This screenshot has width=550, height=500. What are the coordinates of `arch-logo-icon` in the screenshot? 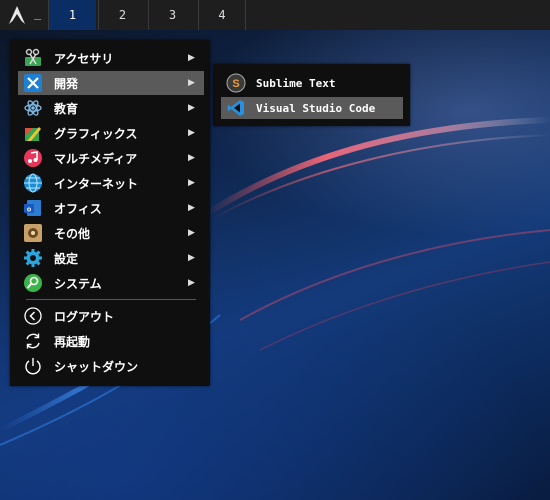 It's located at (17, 15).